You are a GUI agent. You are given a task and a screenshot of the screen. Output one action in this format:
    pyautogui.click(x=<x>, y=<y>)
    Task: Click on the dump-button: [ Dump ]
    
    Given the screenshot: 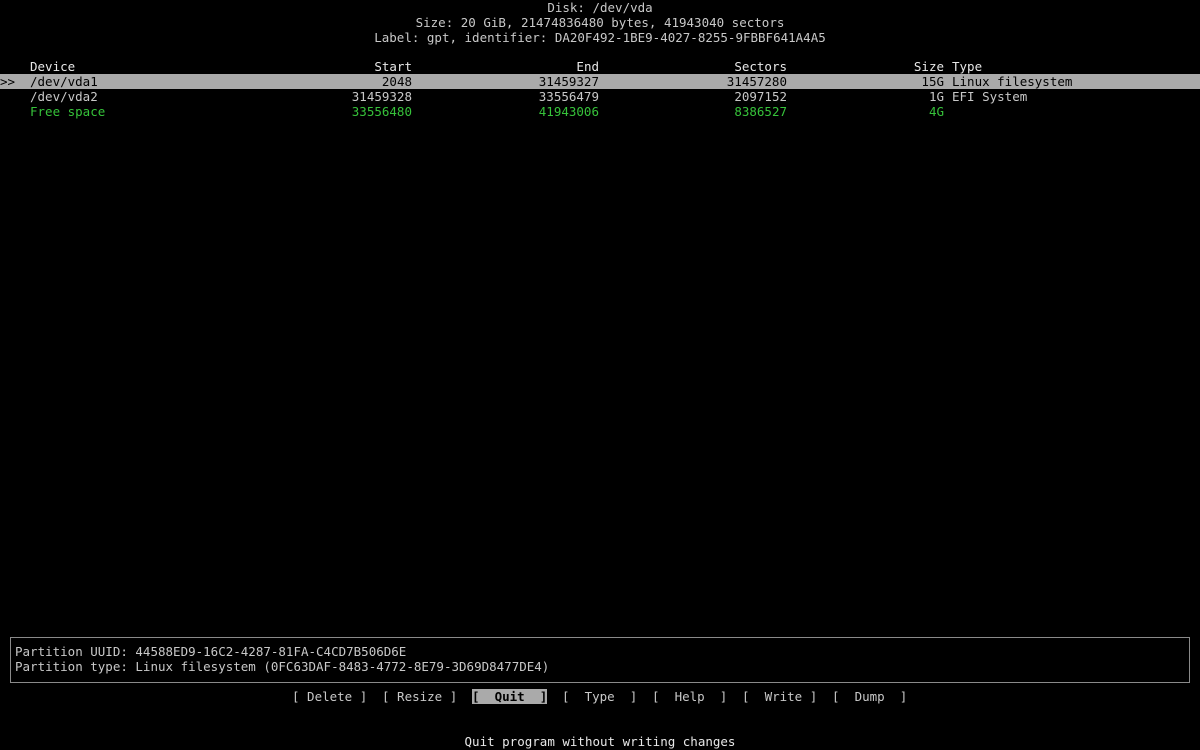 What is the action you would take?
    pyautogui.click(x=869, y=696)
    